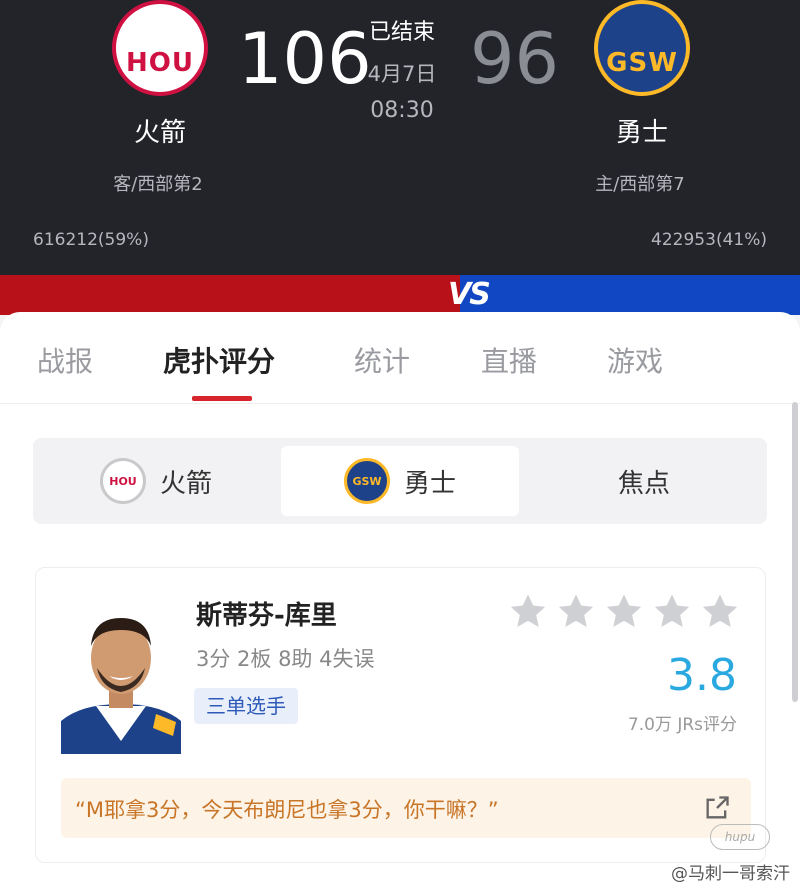  What do you see at coordinates (740, 837) in the screenshot?
I see `hupu-watermark-logo: hupu` at bounding box center [740, 837].